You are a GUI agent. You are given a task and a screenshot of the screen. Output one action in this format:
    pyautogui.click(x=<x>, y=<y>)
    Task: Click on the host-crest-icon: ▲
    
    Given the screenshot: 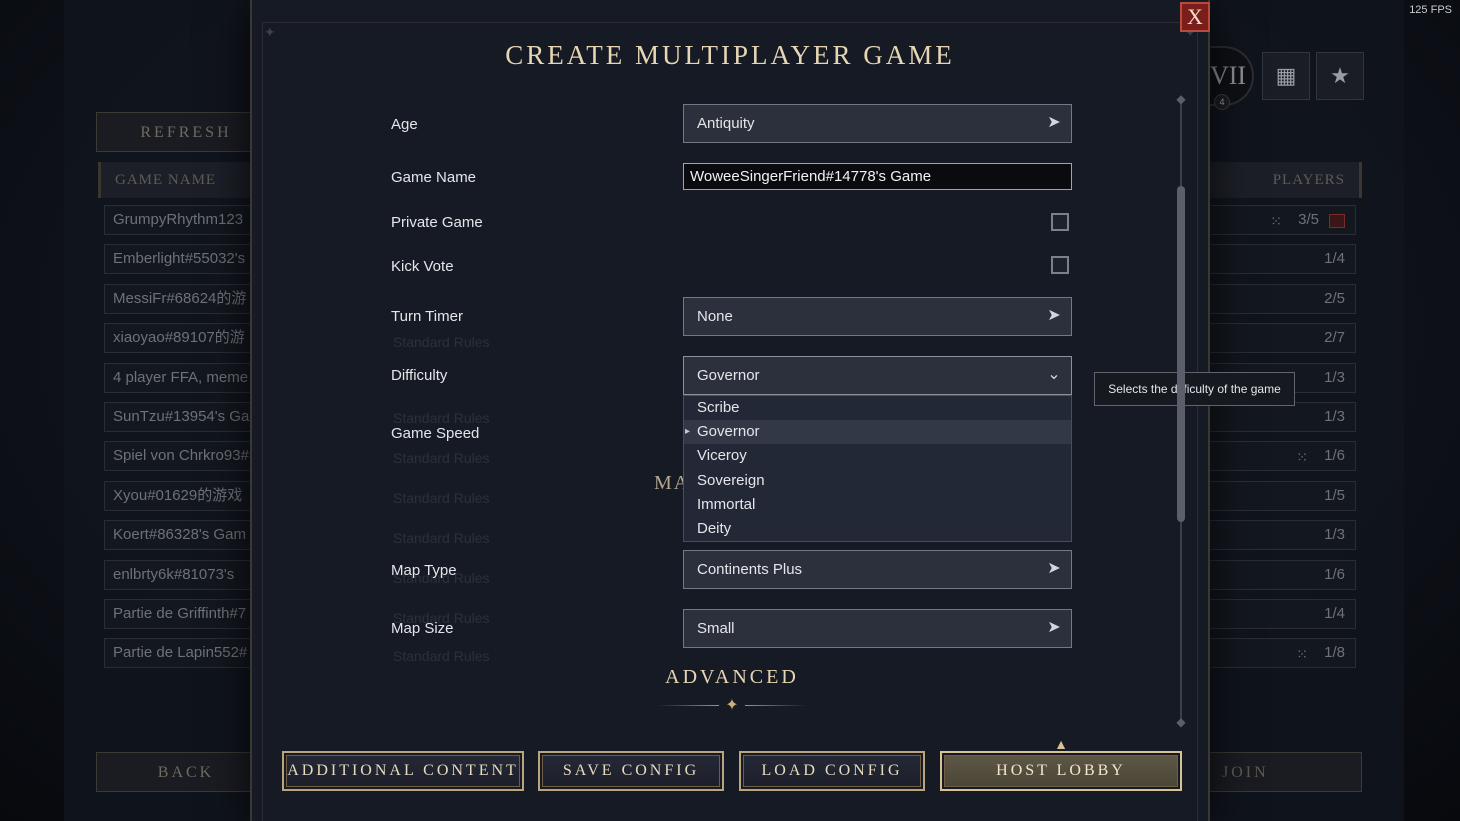 What is the action you would take?
    pyautogui.click(x=1061, y=744)
    